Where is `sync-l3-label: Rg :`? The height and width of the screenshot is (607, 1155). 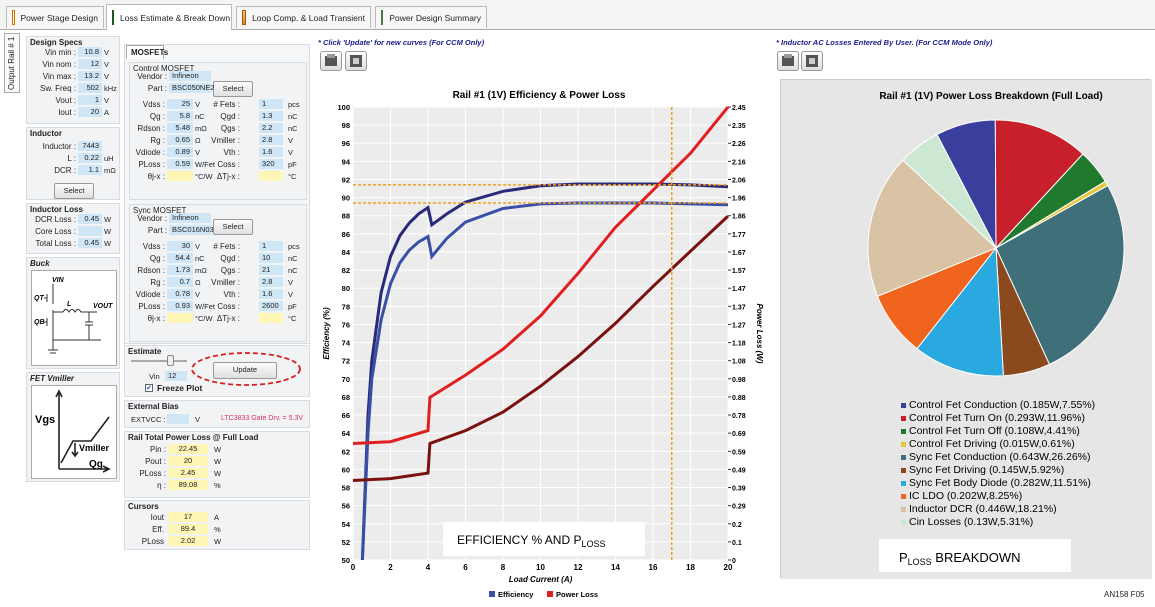
sync-l3-label: Rg : is located at coordinates (157, 282).